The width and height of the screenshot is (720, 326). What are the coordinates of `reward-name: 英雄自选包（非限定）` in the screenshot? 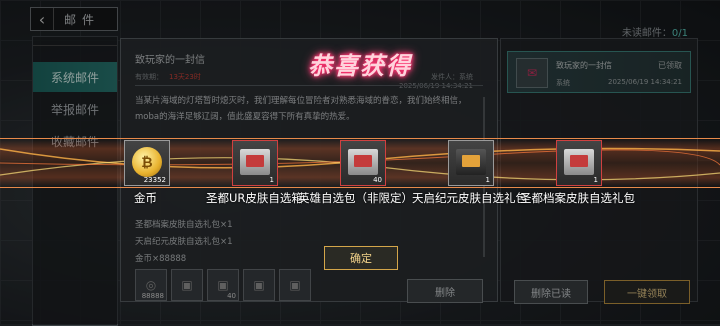 It's located at (355, 198).